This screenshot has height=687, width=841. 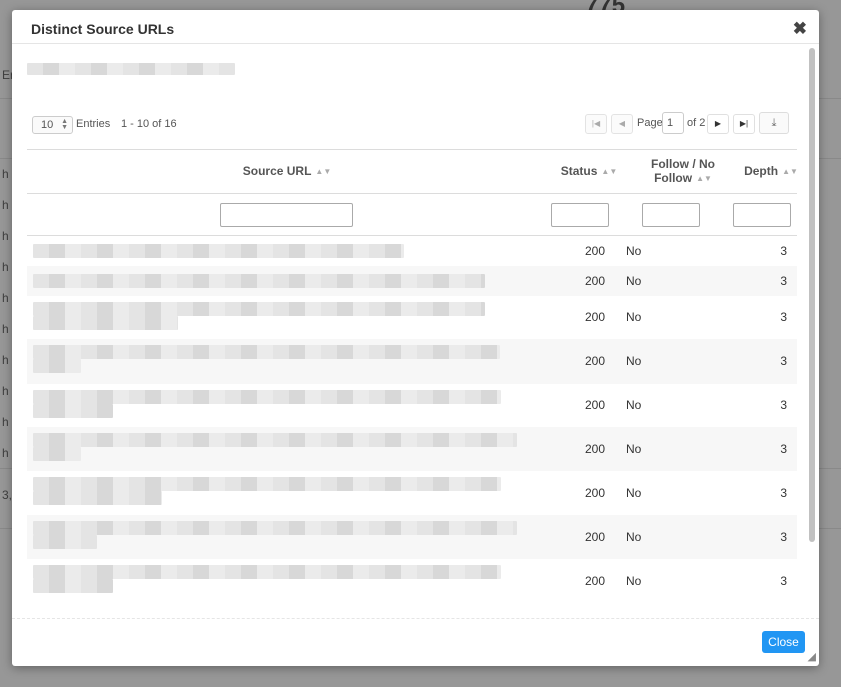 I want to click on column-label: Source URL, so click(x=277, y=171).